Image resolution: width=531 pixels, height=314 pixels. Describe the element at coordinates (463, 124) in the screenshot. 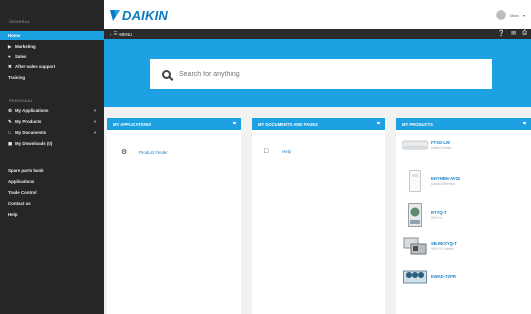

I see `card-header: MY PRODUCTS ⚭` at that location.